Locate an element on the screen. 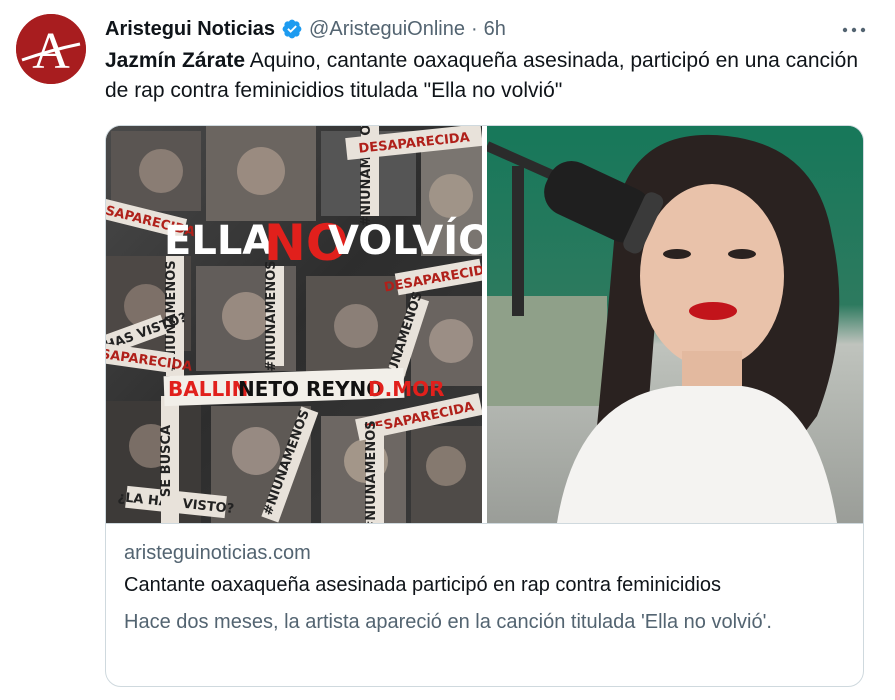  display-name: Aristegui Noticias is located at coordinates (190, 29).